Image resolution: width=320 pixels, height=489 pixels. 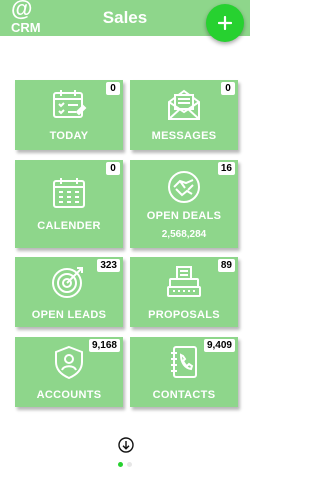 What do you see at coordinates (113, 88) in the screenshot?
I see `today-badge: 0` at bounding box center [113, 88].